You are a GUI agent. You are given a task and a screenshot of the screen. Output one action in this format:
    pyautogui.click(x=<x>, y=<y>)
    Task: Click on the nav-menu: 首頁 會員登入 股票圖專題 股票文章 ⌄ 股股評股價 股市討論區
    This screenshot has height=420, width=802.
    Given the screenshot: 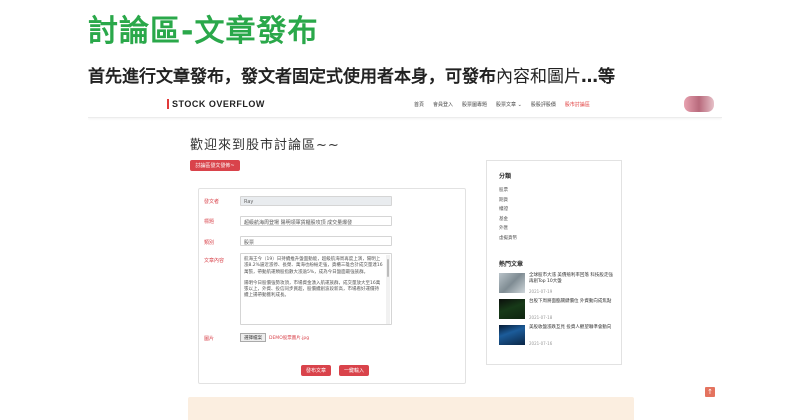 What is the action you would take?
    pyautogui.click(x=502, y=104)
    